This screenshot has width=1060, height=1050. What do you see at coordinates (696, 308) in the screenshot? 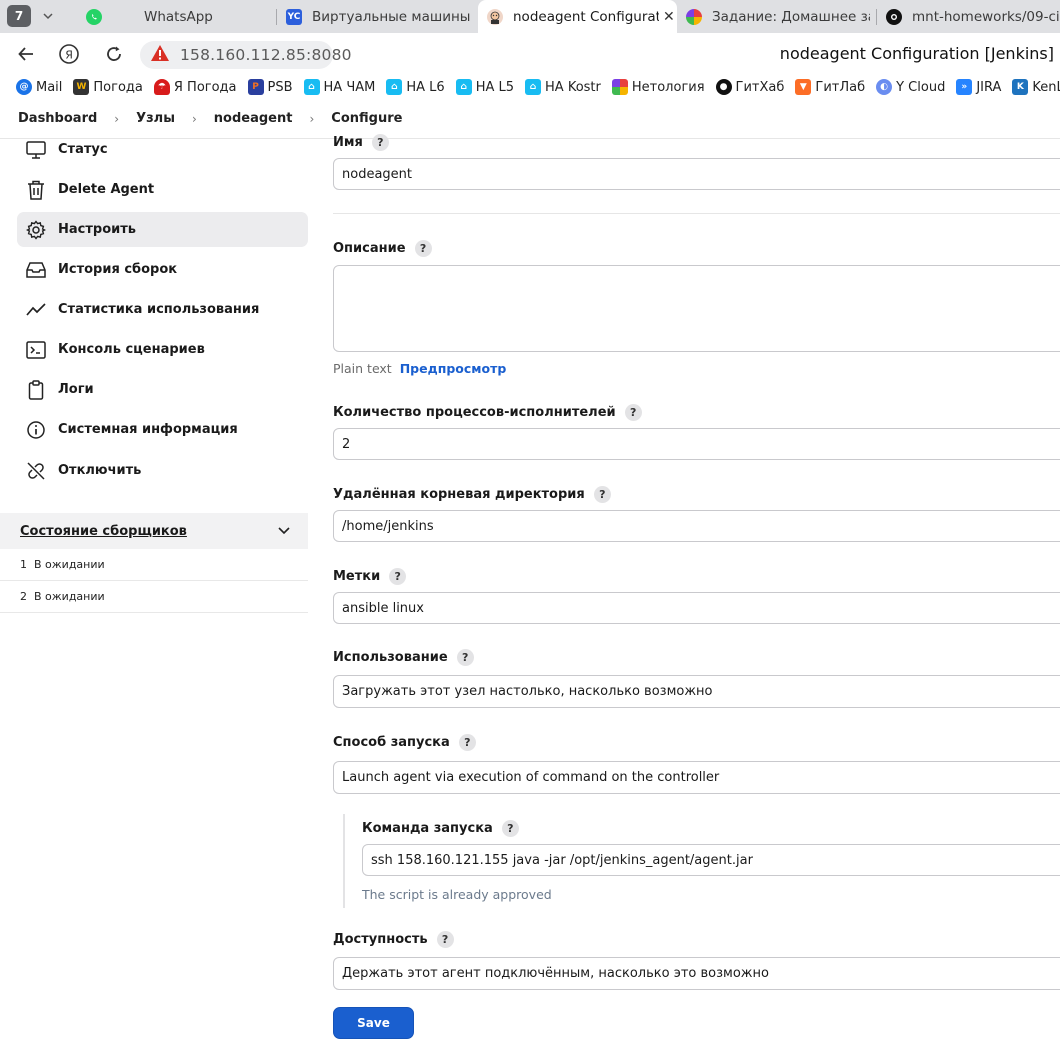
I see `description-textarea` at bounding box center [696, 308].